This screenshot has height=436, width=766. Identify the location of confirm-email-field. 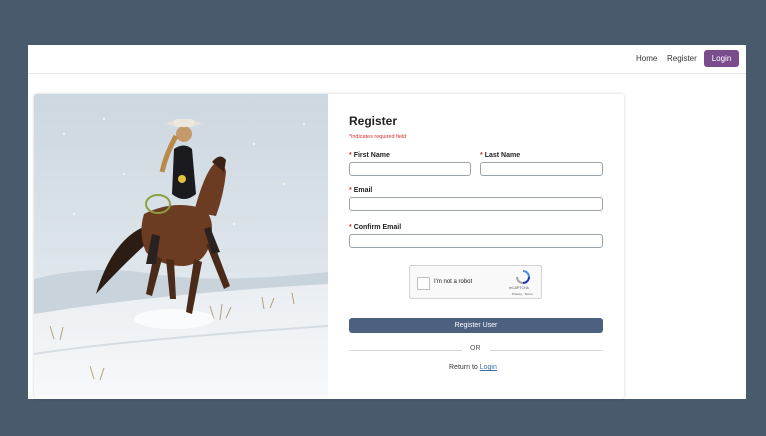
(476, 241).